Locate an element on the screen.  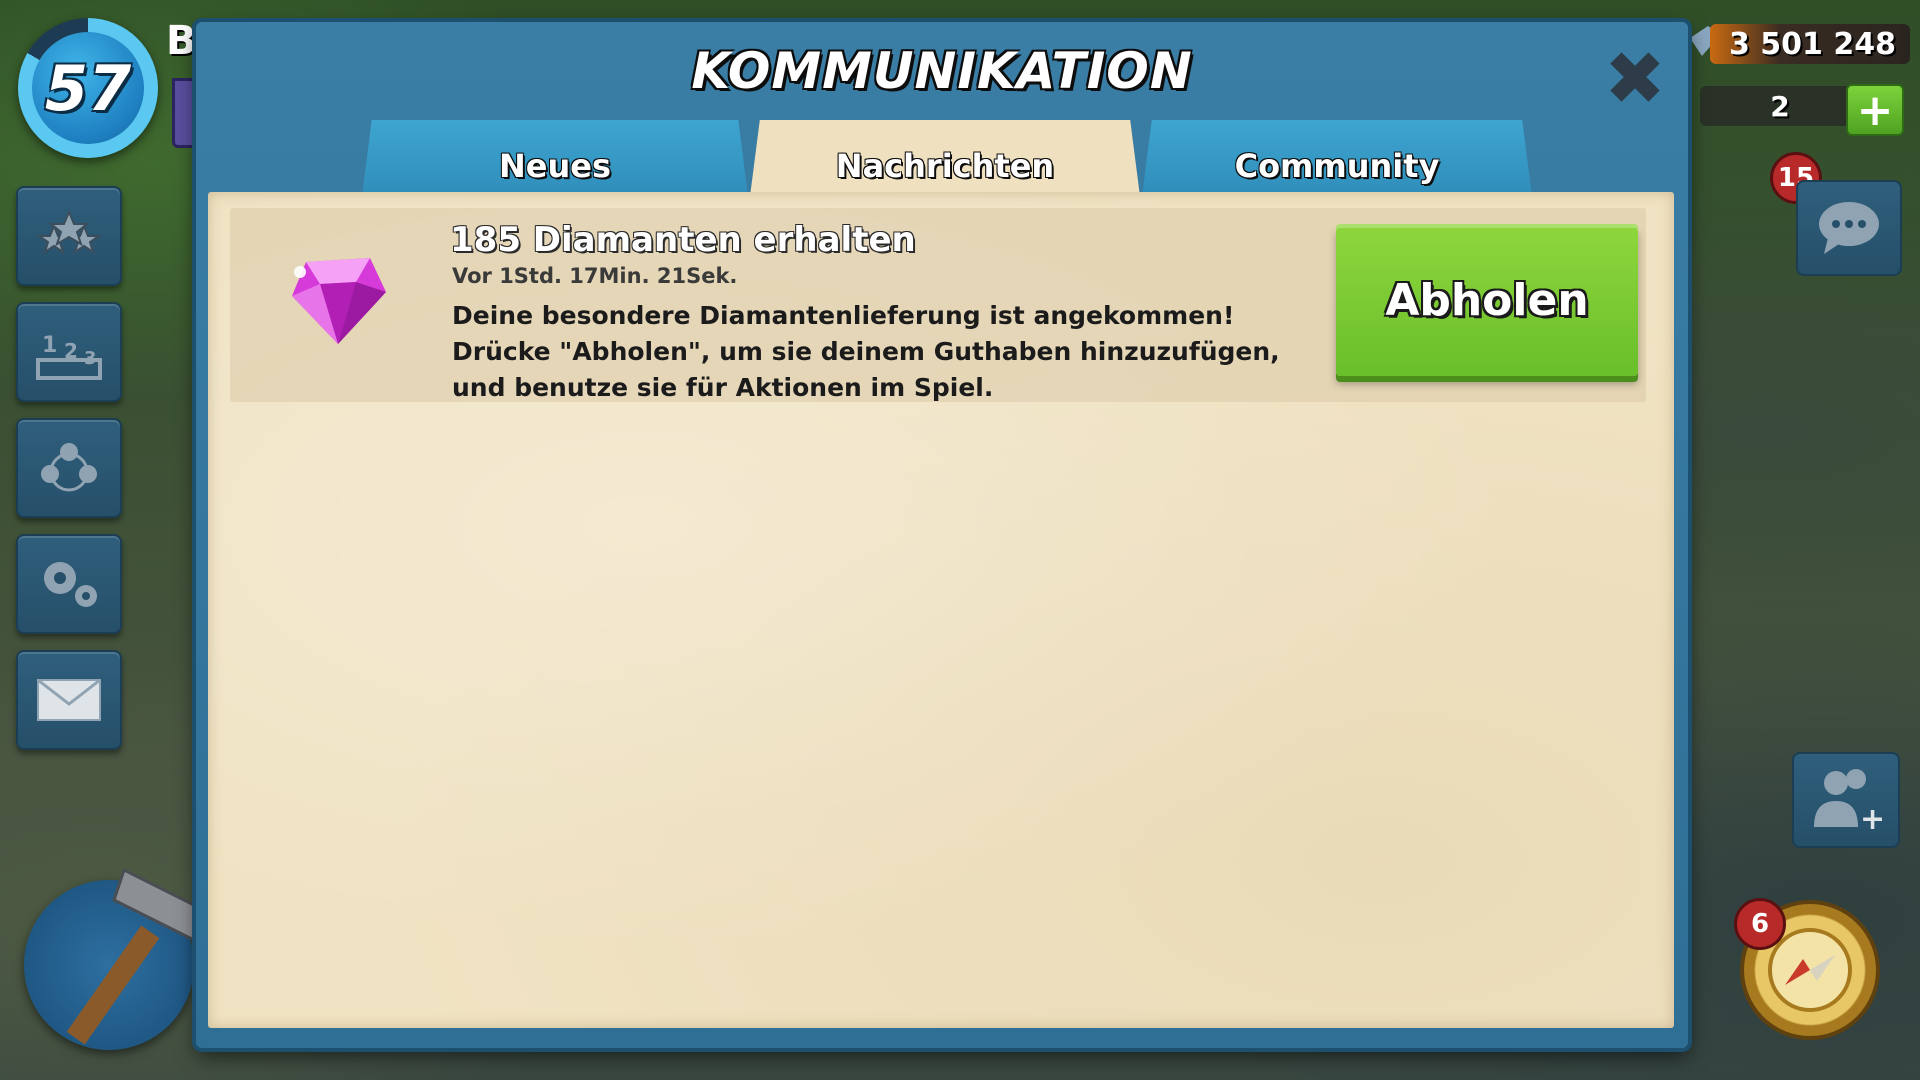
gem-counter: 2 is located at coordinates (1780, 106).